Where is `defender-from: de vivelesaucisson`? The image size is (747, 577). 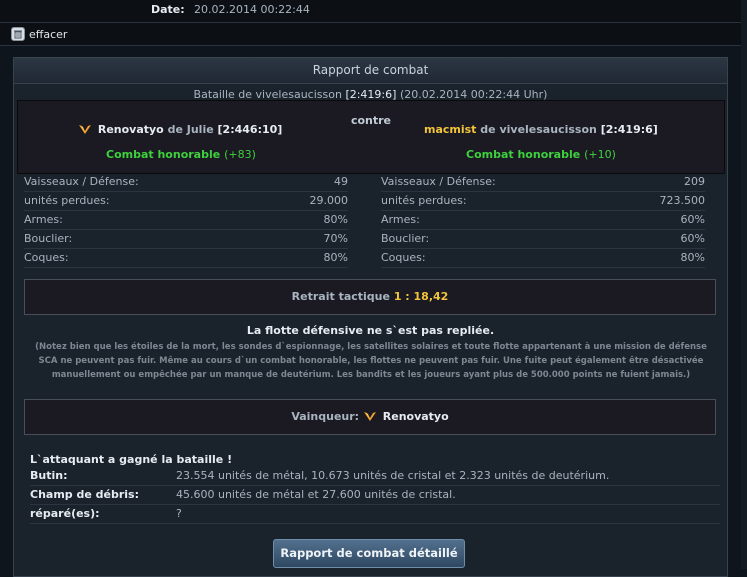
defender-from: de vivelesaucisson is located at coordinates (538, 129).